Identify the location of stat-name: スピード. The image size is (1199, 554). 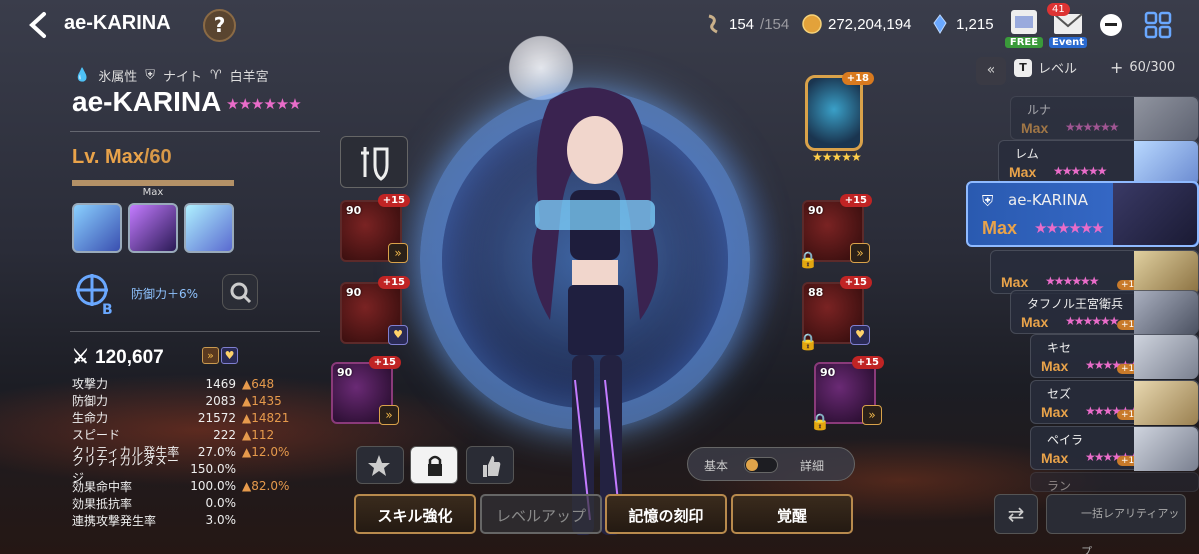
(96, 435).